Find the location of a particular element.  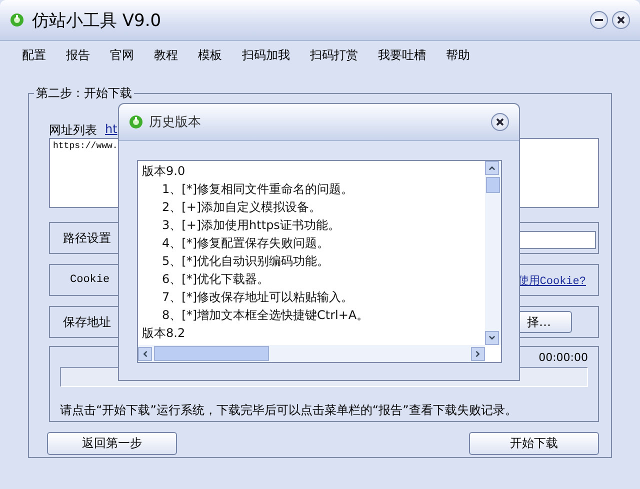

changelog-item: 5、[*]优化自动识别编码功能。 is located at coordinates (245, 261).